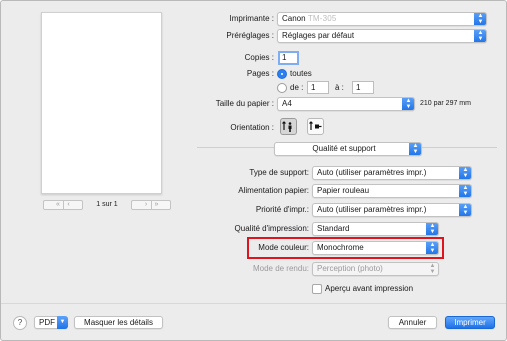 The image size is (507, 341). I want to click on pages-to-field: 1, so click(363, 87).